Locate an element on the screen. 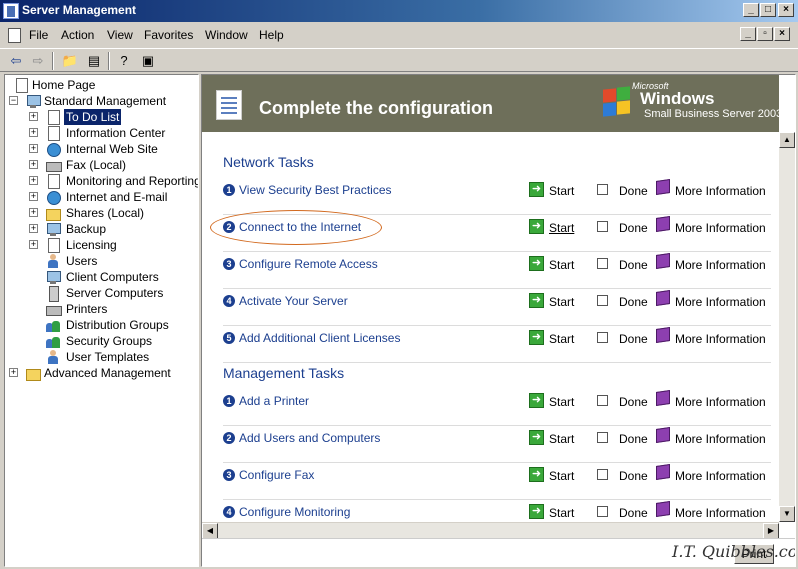 The width and height of the screenshot is (798, 569). task-link-add-users-and-computers: Add Users and Computers is located at coordinates (309, 438).